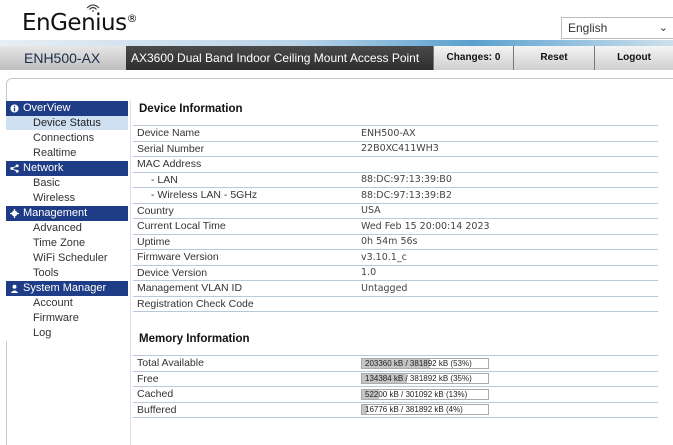 The image size is (673, 445). I want to click on memory-usage-bar: 52200 kB / 301092 kB (13%), so click(425, 394).